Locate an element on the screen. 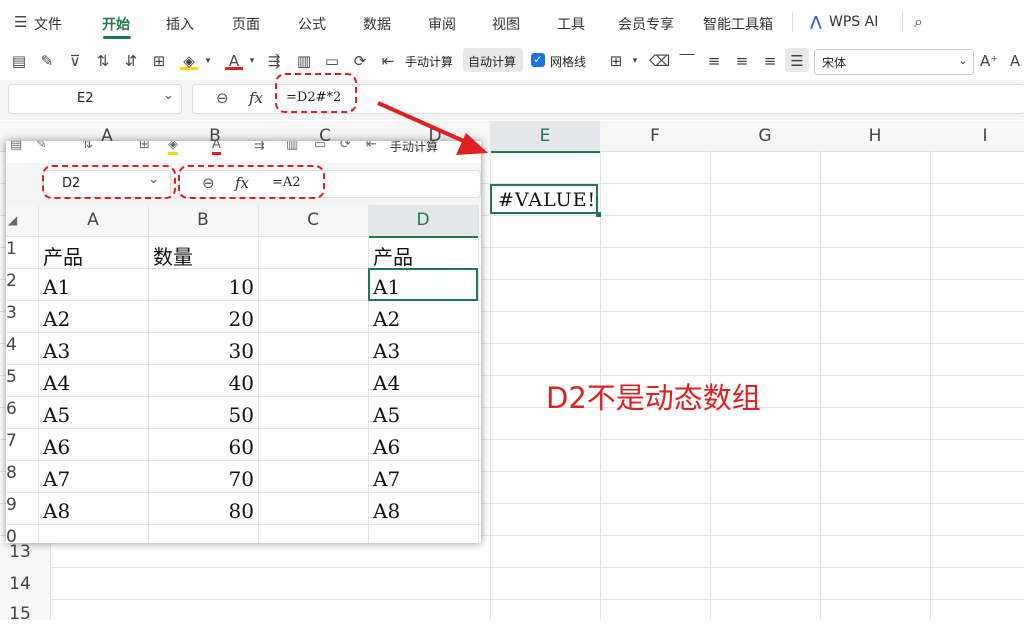 The height and width of the screenshot is (624, 1024). arrow-shaft is located at coordinates (423, 123).